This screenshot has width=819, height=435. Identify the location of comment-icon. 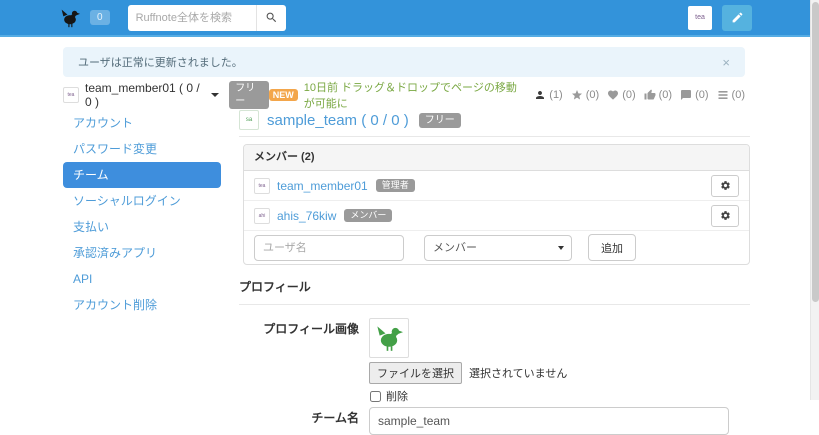
(687, 95).